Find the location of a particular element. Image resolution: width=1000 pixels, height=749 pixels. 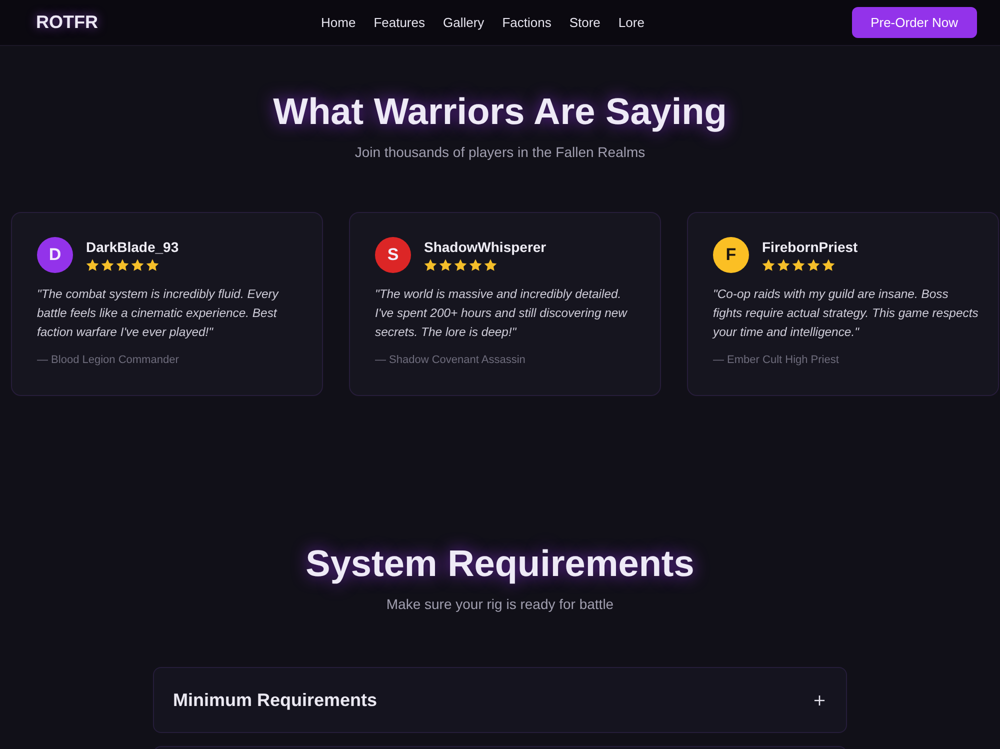

reviewer-name: ShadowWhisperer is located at coordinates (485, 247).